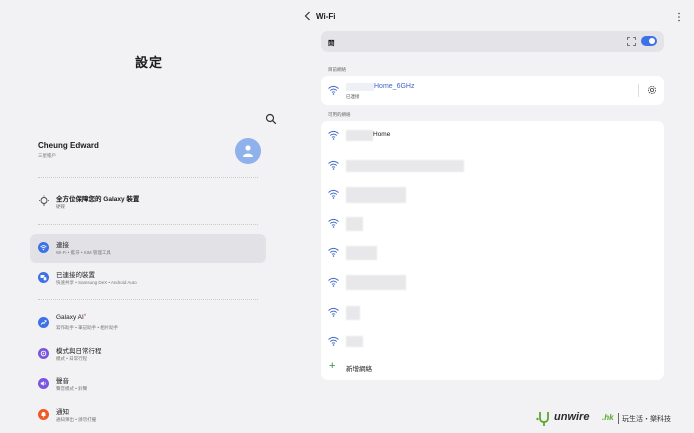 This screenshot has height=433, width=694. I want to click on unwire-logo: unwire .hk 玩生活・樂科技, so click(611, 419).